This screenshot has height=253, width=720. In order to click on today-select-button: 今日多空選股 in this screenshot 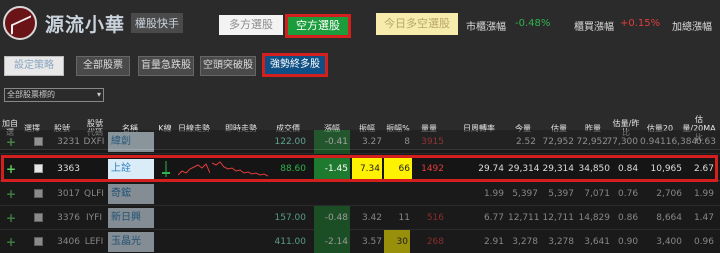, I will do `click(417, 24)`.